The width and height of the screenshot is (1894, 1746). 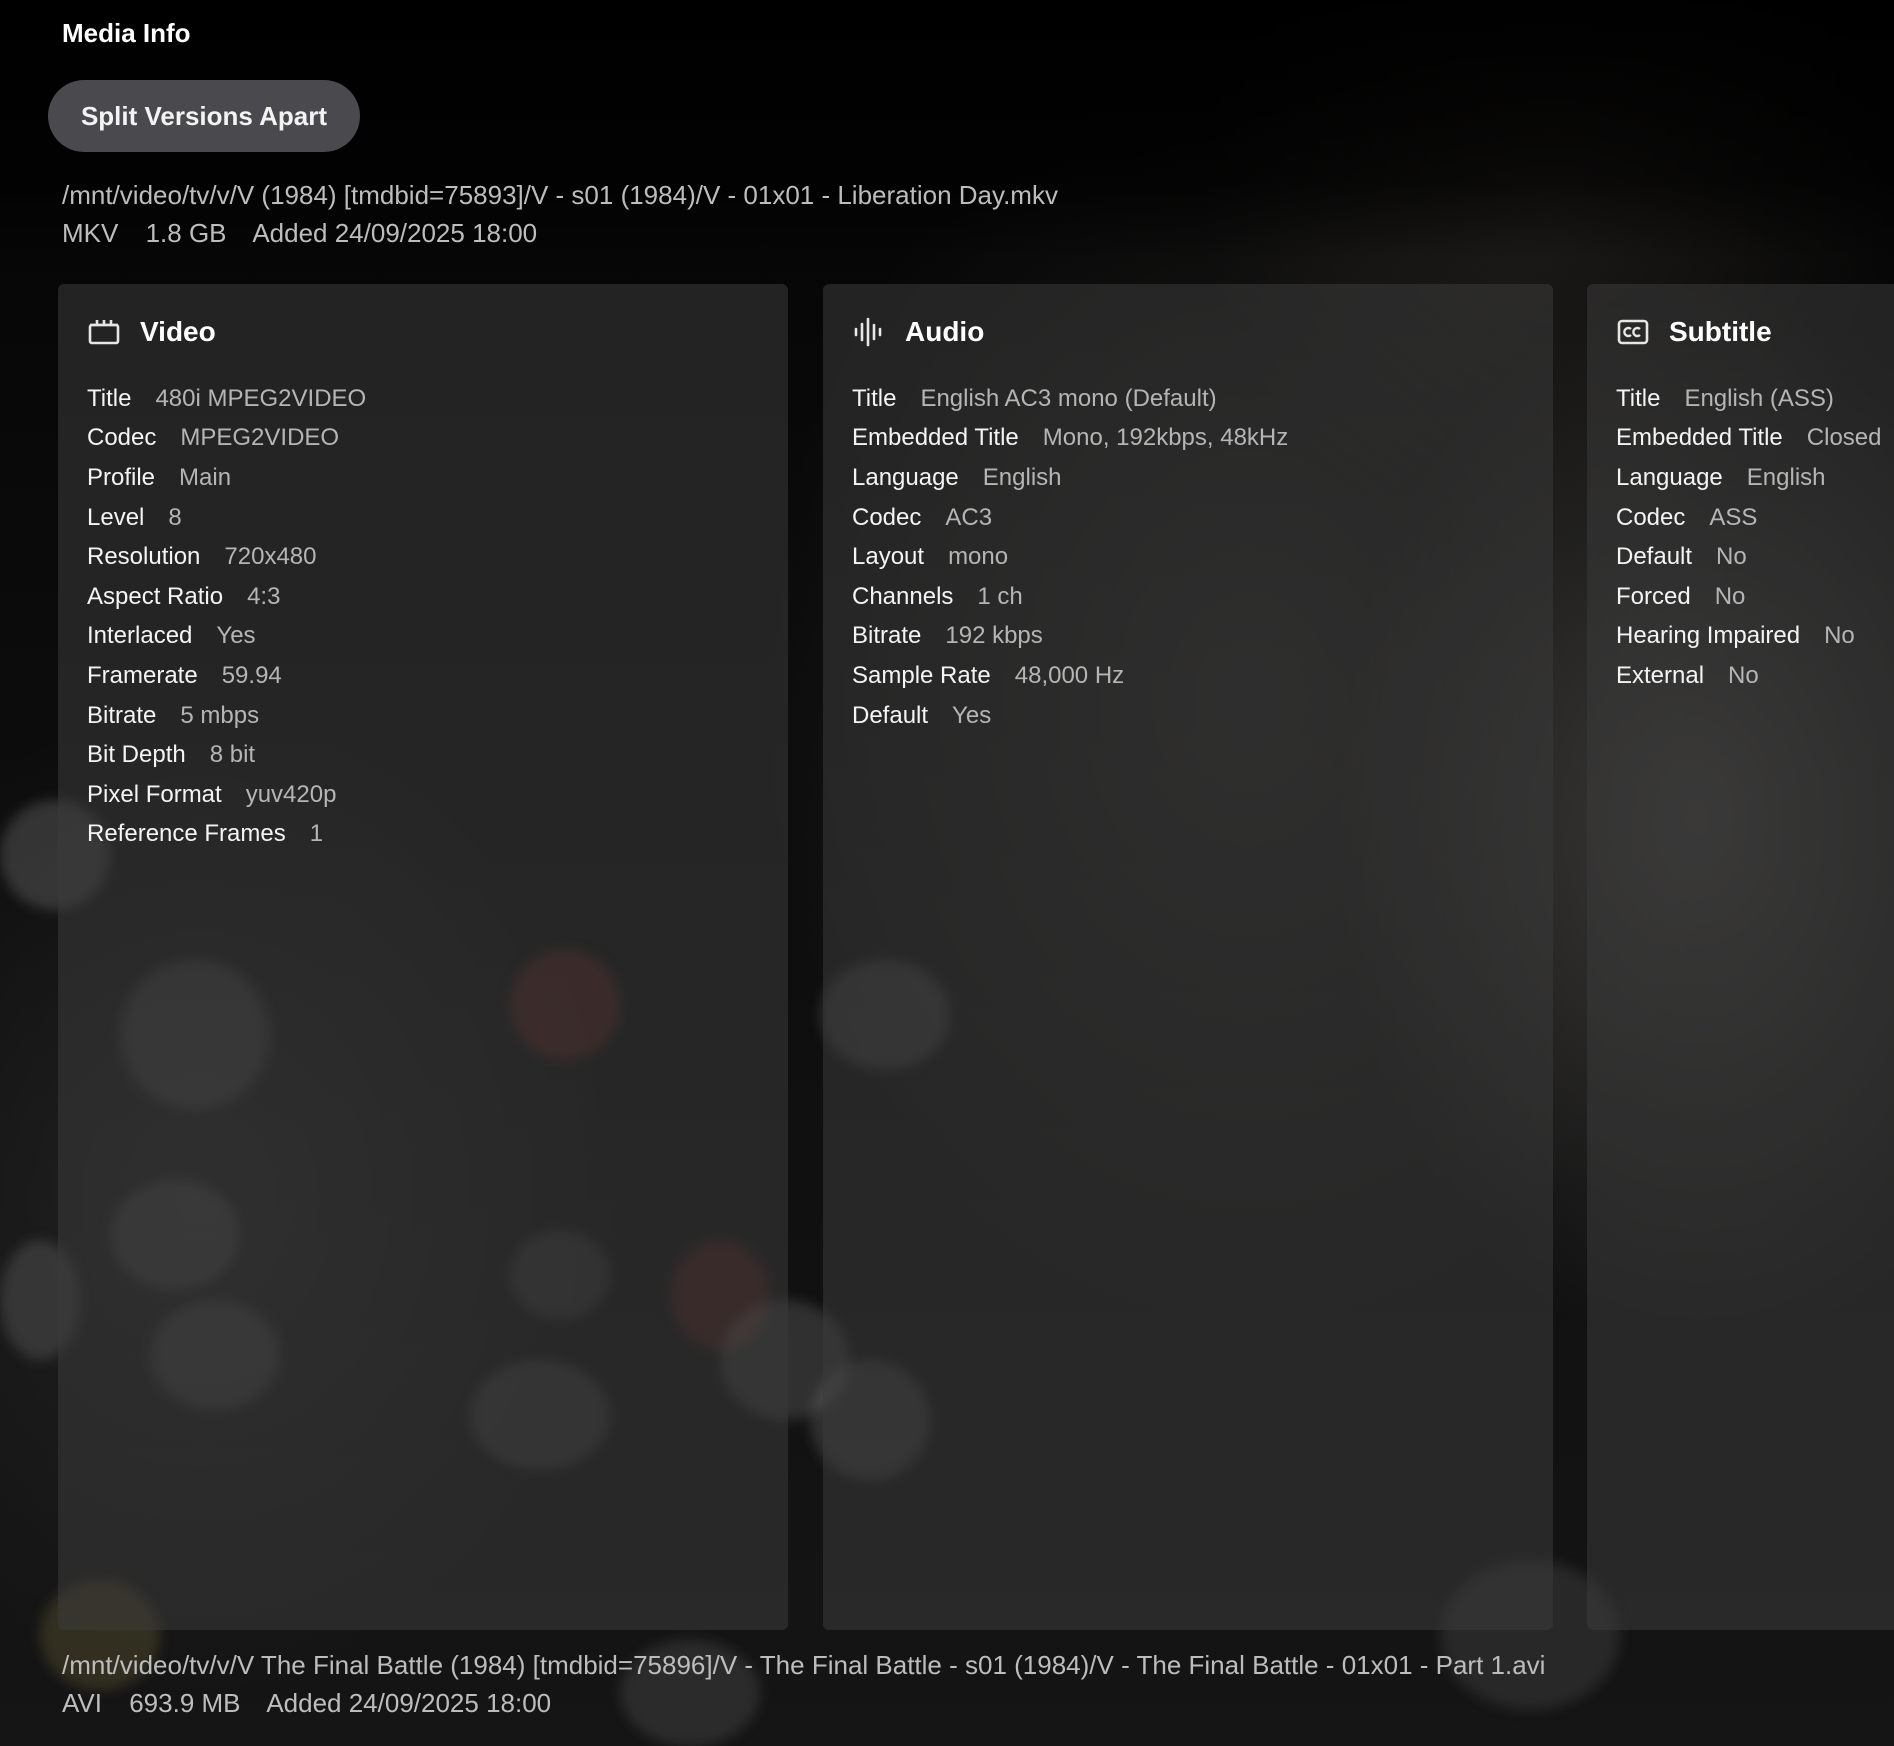 What do you see at coordinates (1660, 675) in the screenshot?
I see `property-label: External` at bounding box center [1660, 675].